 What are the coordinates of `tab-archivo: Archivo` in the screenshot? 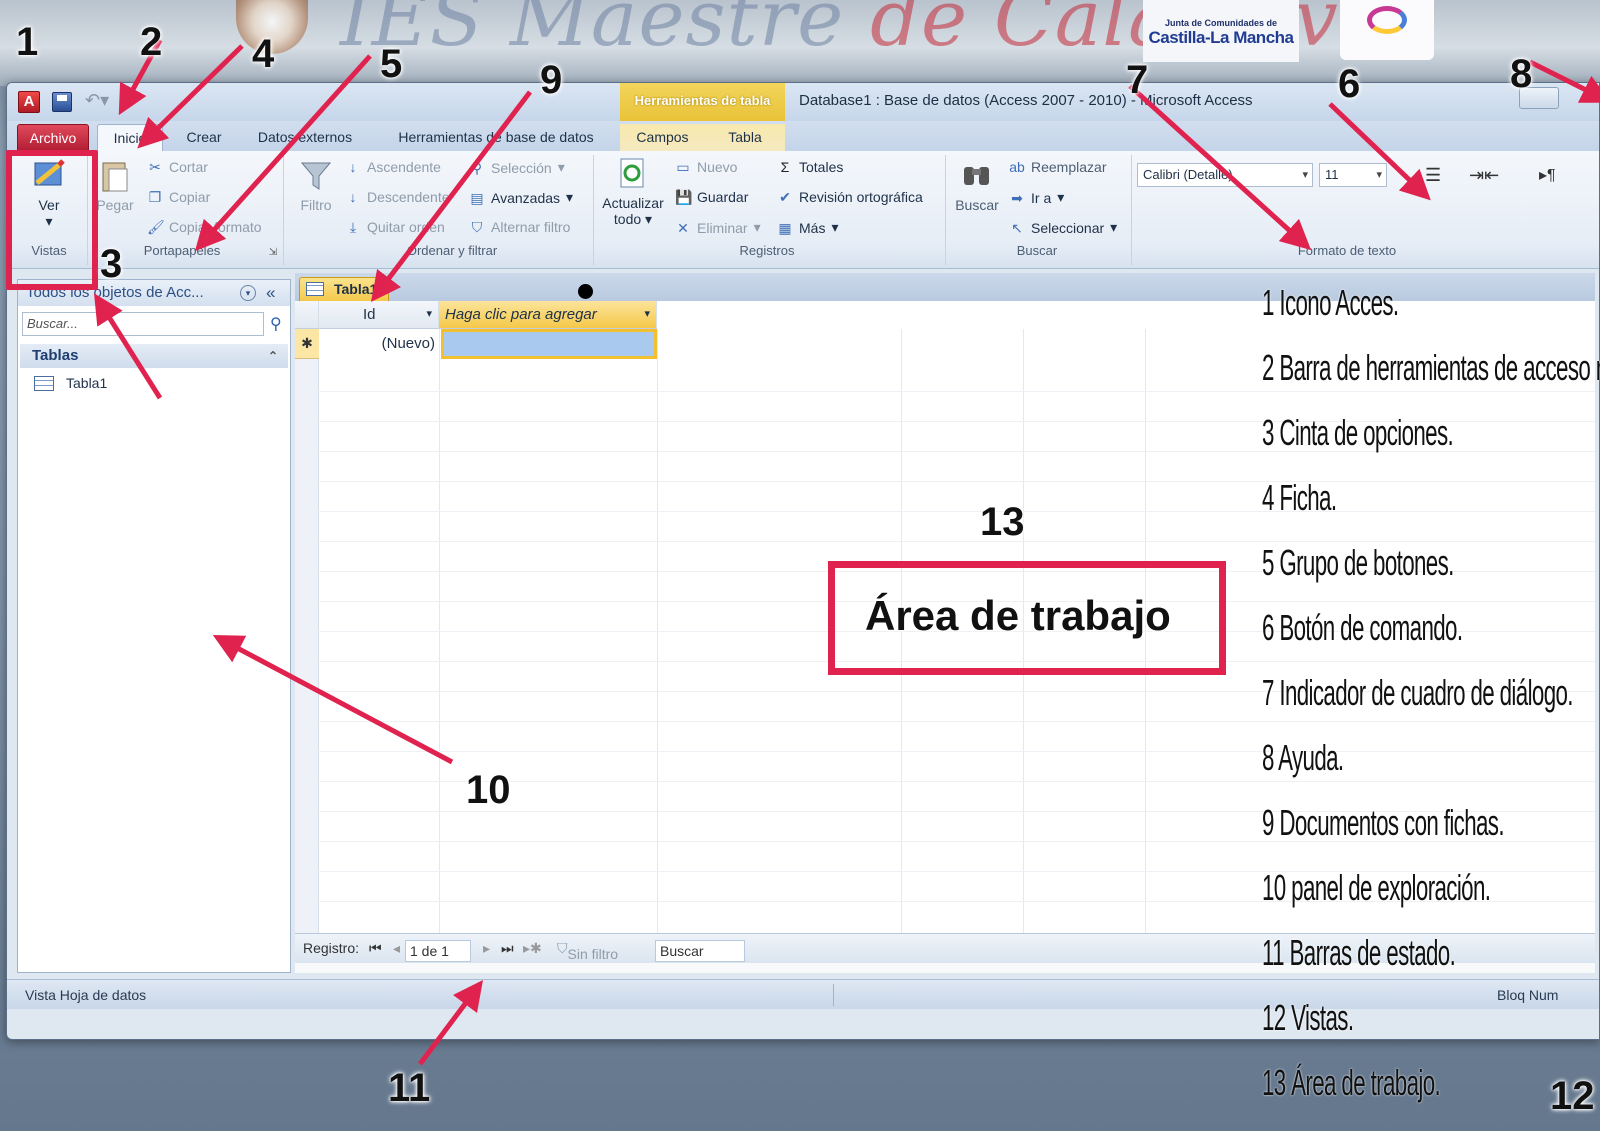 It's located at (53, 137).